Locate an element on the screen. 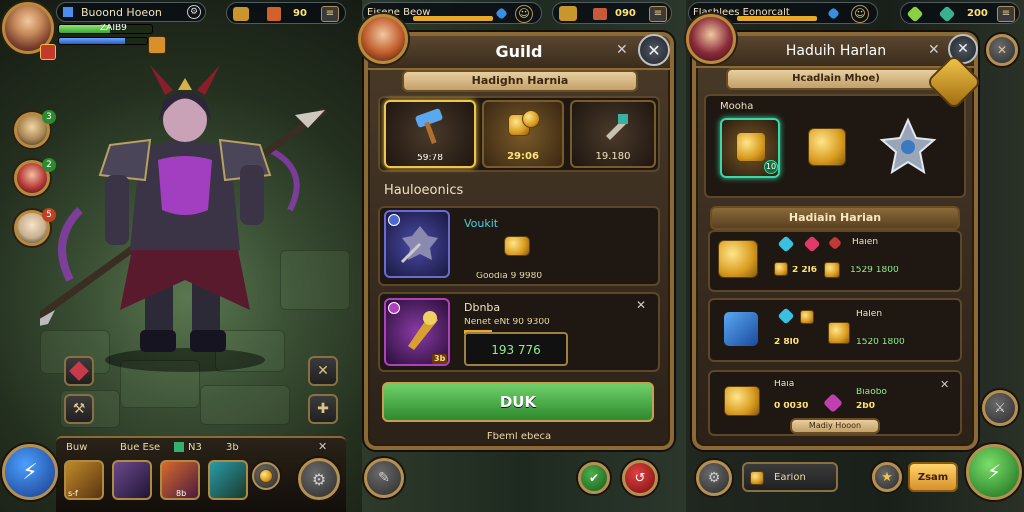 This screenshot has width=1024, height=512. star-button: ★ is located at coordinates (887, 477).